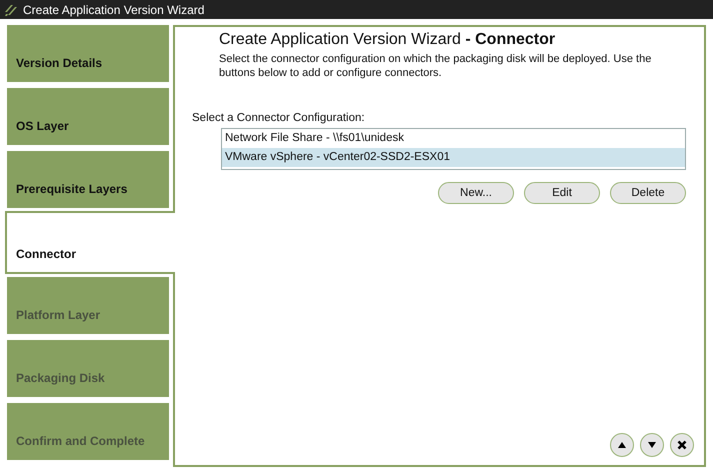  What do you see at coordinates (648, 193) in the screenshot?
I see `action-button: Delete` at bounding box center [648, 193].